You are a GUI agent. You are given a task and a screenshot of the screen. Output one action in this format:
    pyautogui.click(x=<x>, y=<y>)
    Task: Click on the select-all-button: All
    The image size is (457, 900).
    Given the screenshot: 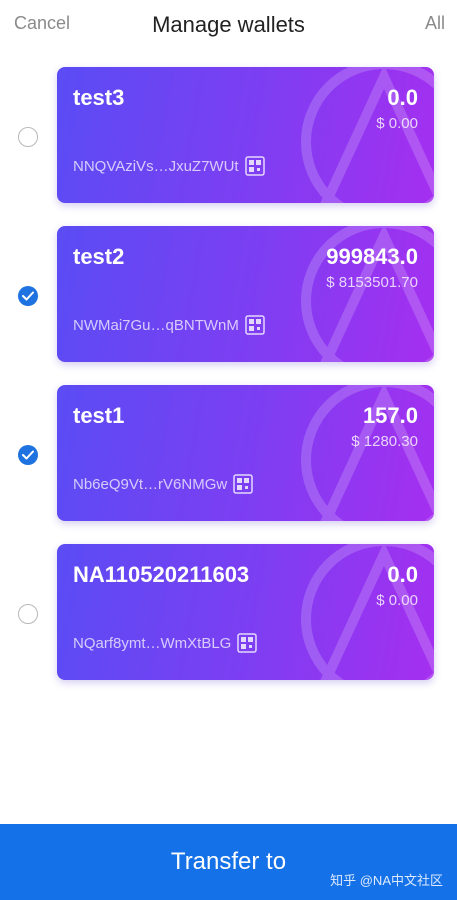 What is the action you would take?
    pyautogui.click(x=435, y=23)
    